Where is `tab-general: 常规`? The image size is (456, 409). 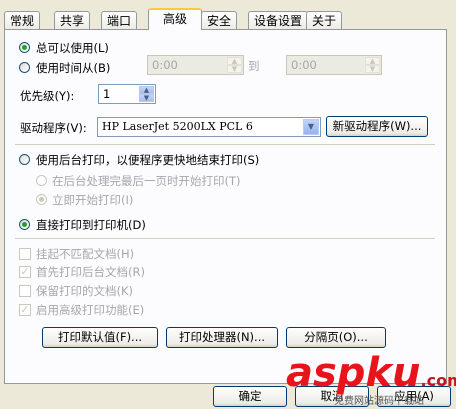 tab-general: 常规 is located at coordinates (22, 20).